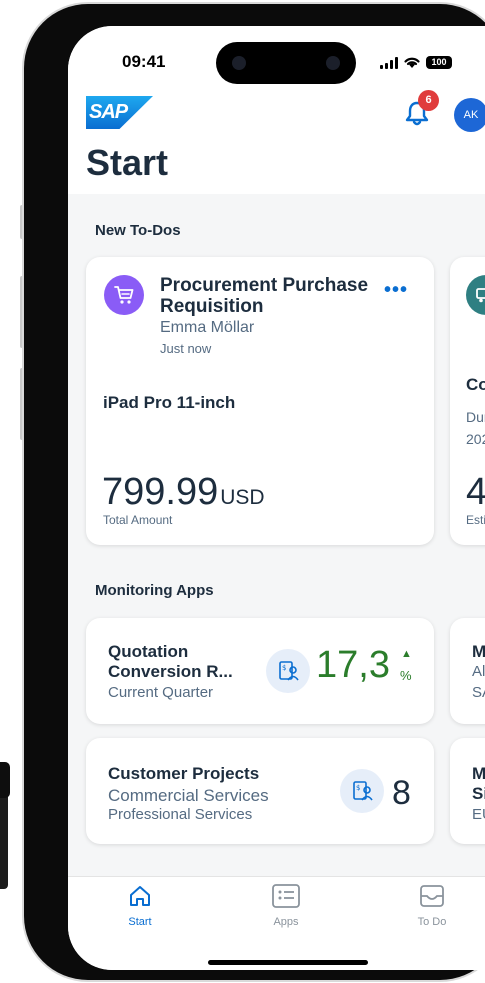  I want to click on home-icon, so click(140, 896).